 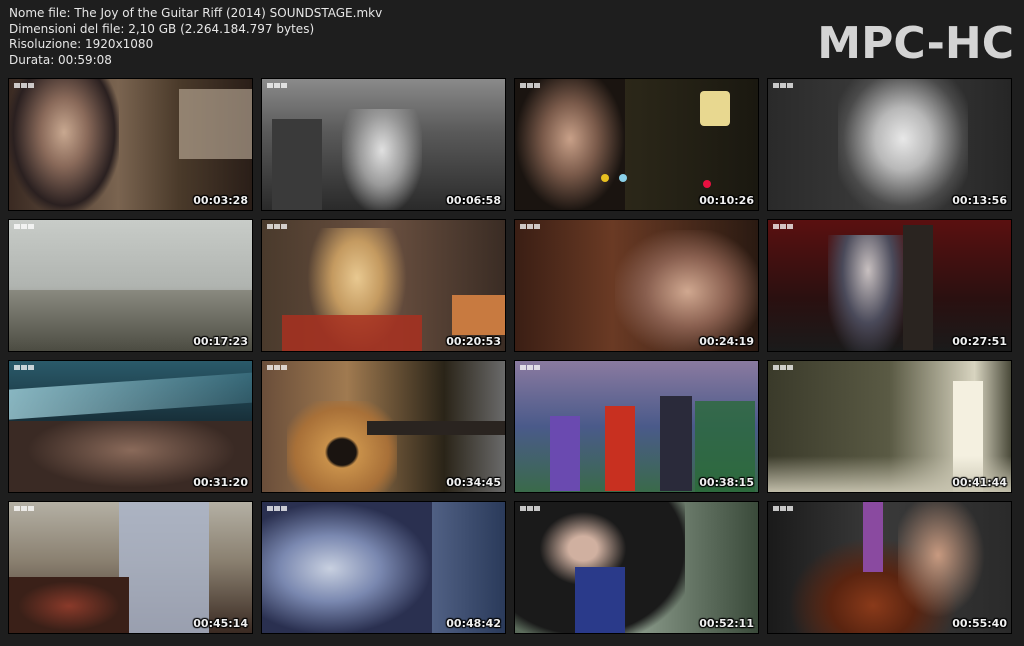 What do you see at coordinates (473, 200) in the screenshot?
I see `timestamp: 00:06:58` at bounding box center [473, 200].